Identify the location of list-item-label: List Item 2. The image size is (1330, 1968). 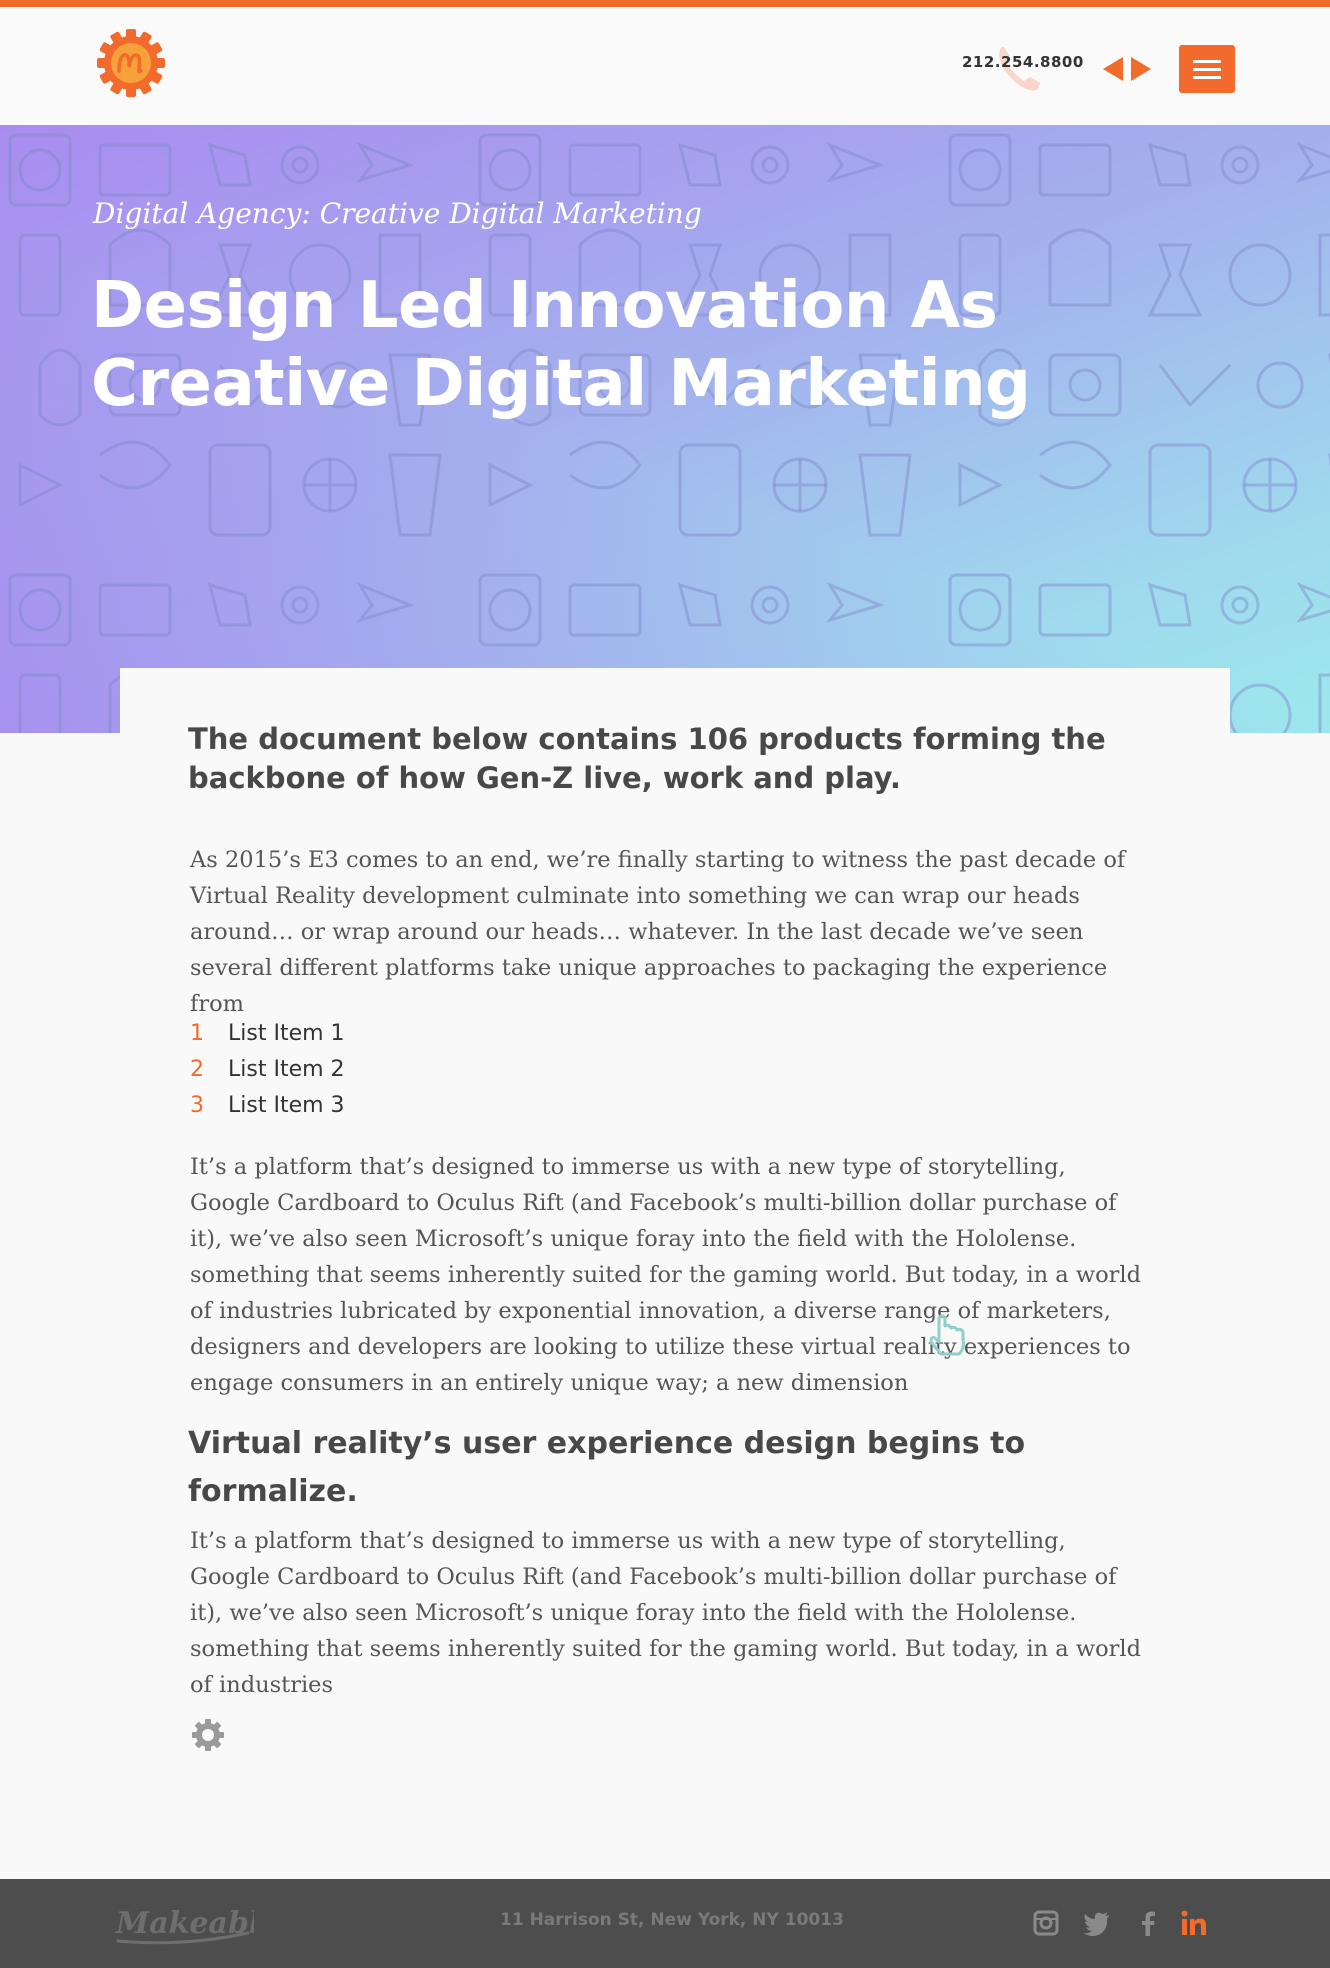
(286, 1069).